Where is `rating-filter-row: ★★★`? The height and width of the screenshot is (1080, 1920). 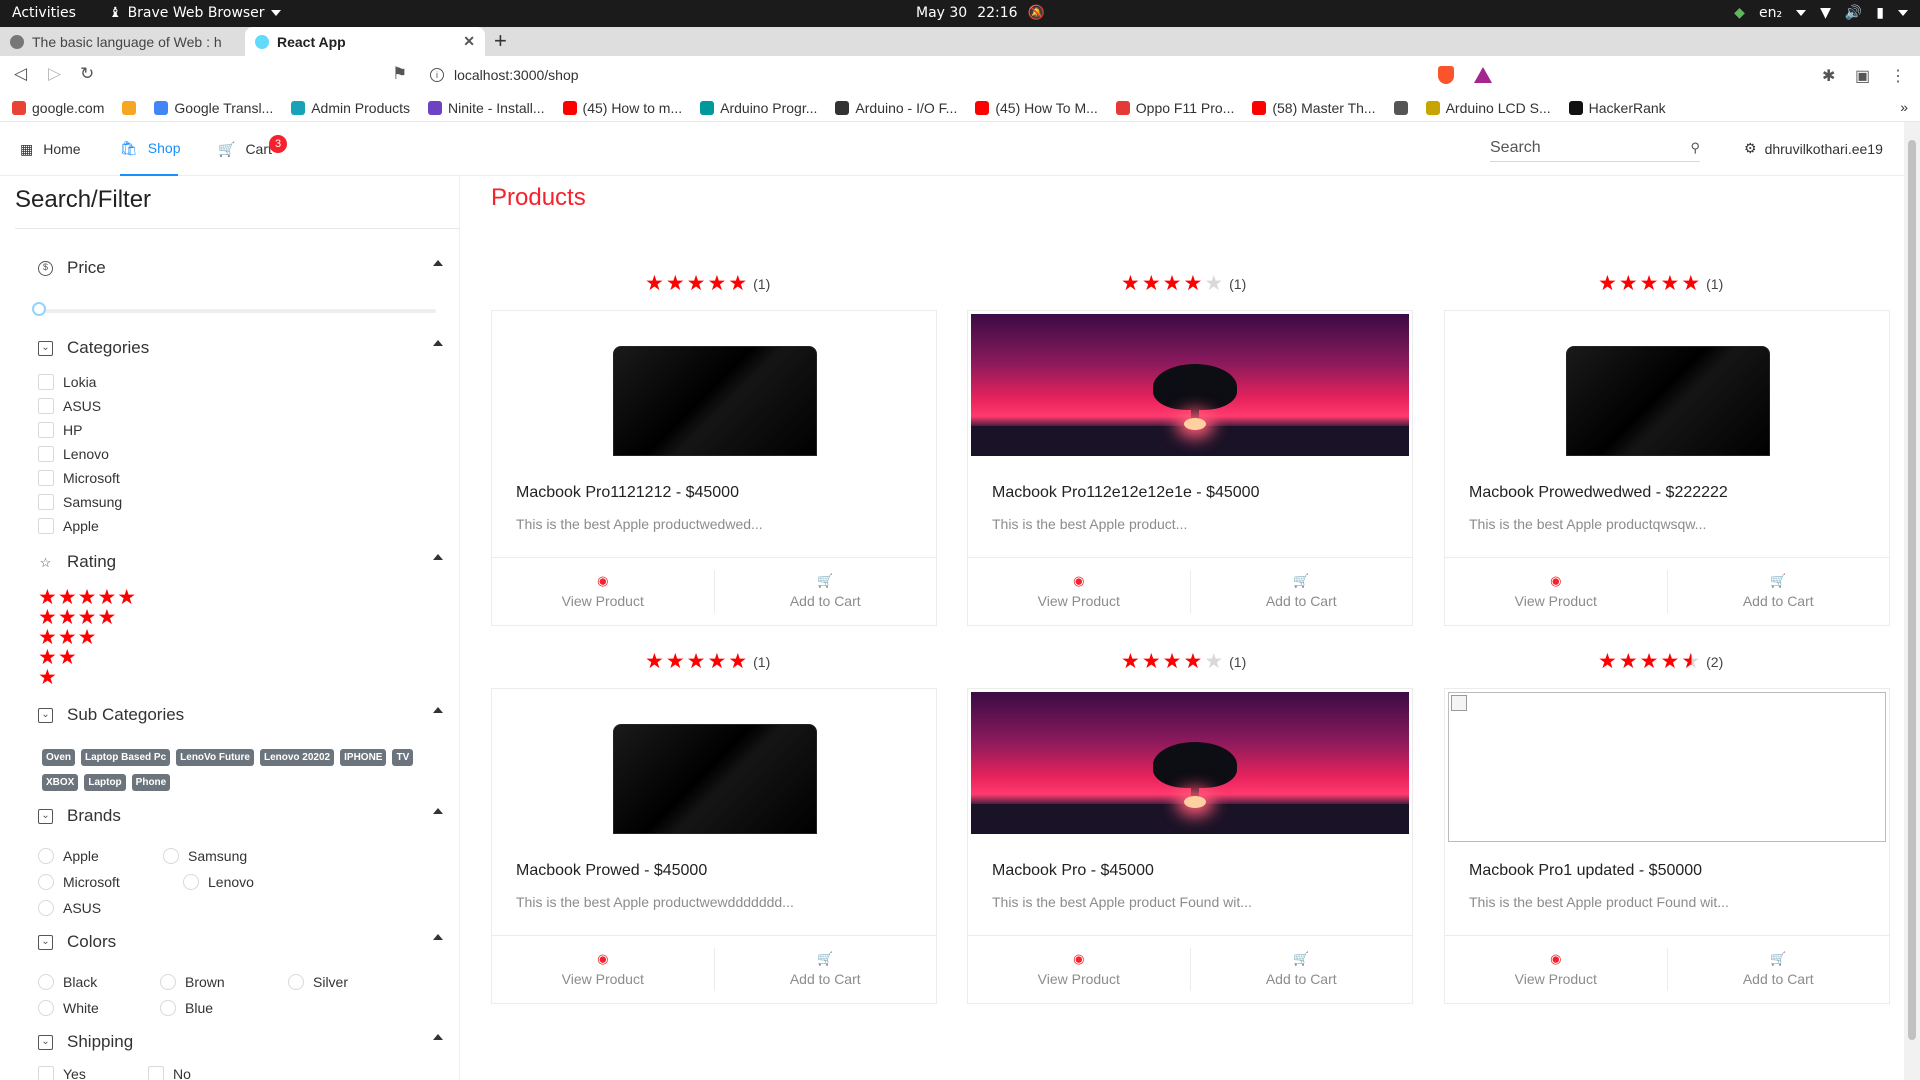 rating-filter-row: ★★★ is located at coordinates (67, 637).